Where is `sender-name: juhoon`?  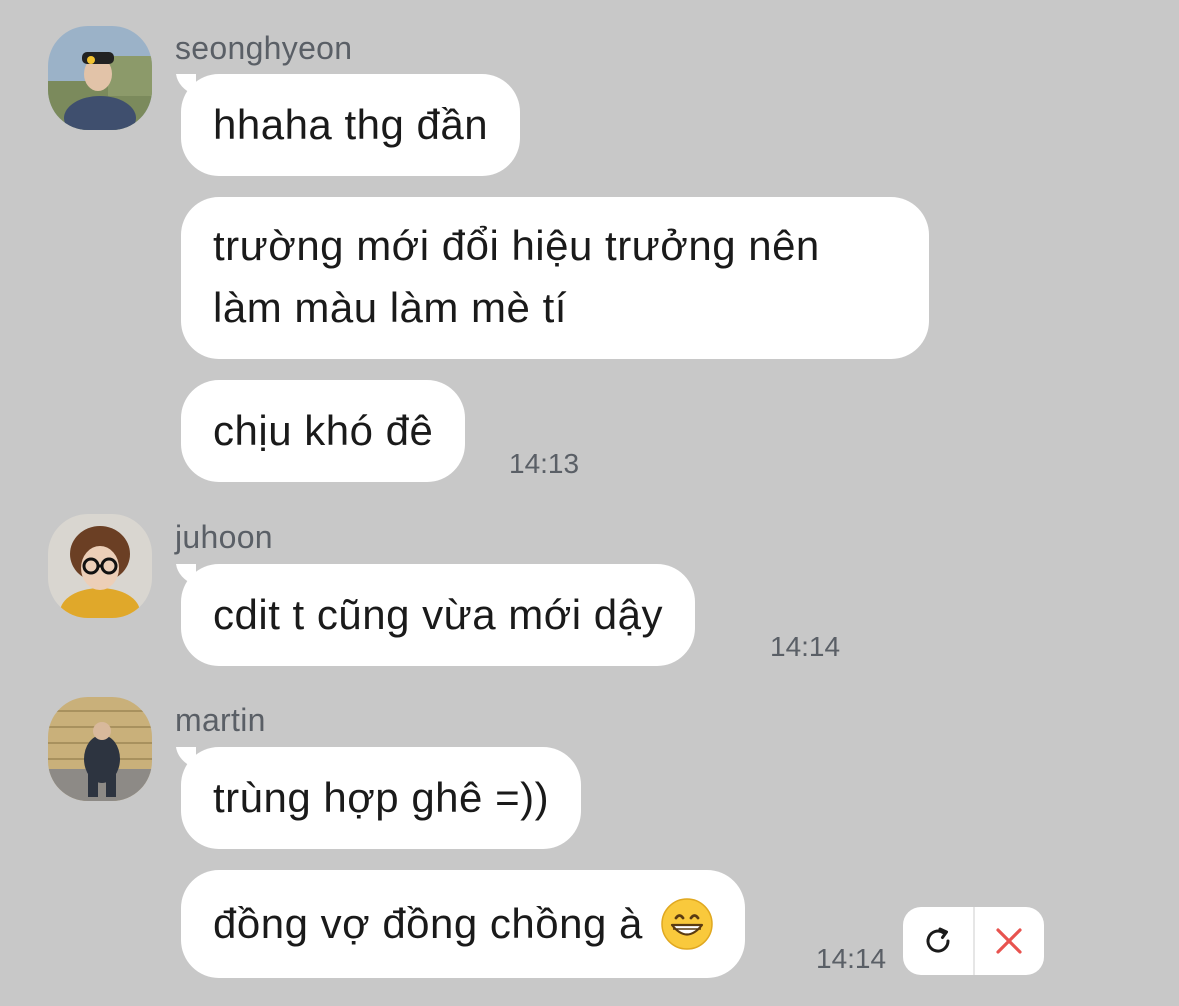
sender-name: juhoon is located at coordinates (224, 537).